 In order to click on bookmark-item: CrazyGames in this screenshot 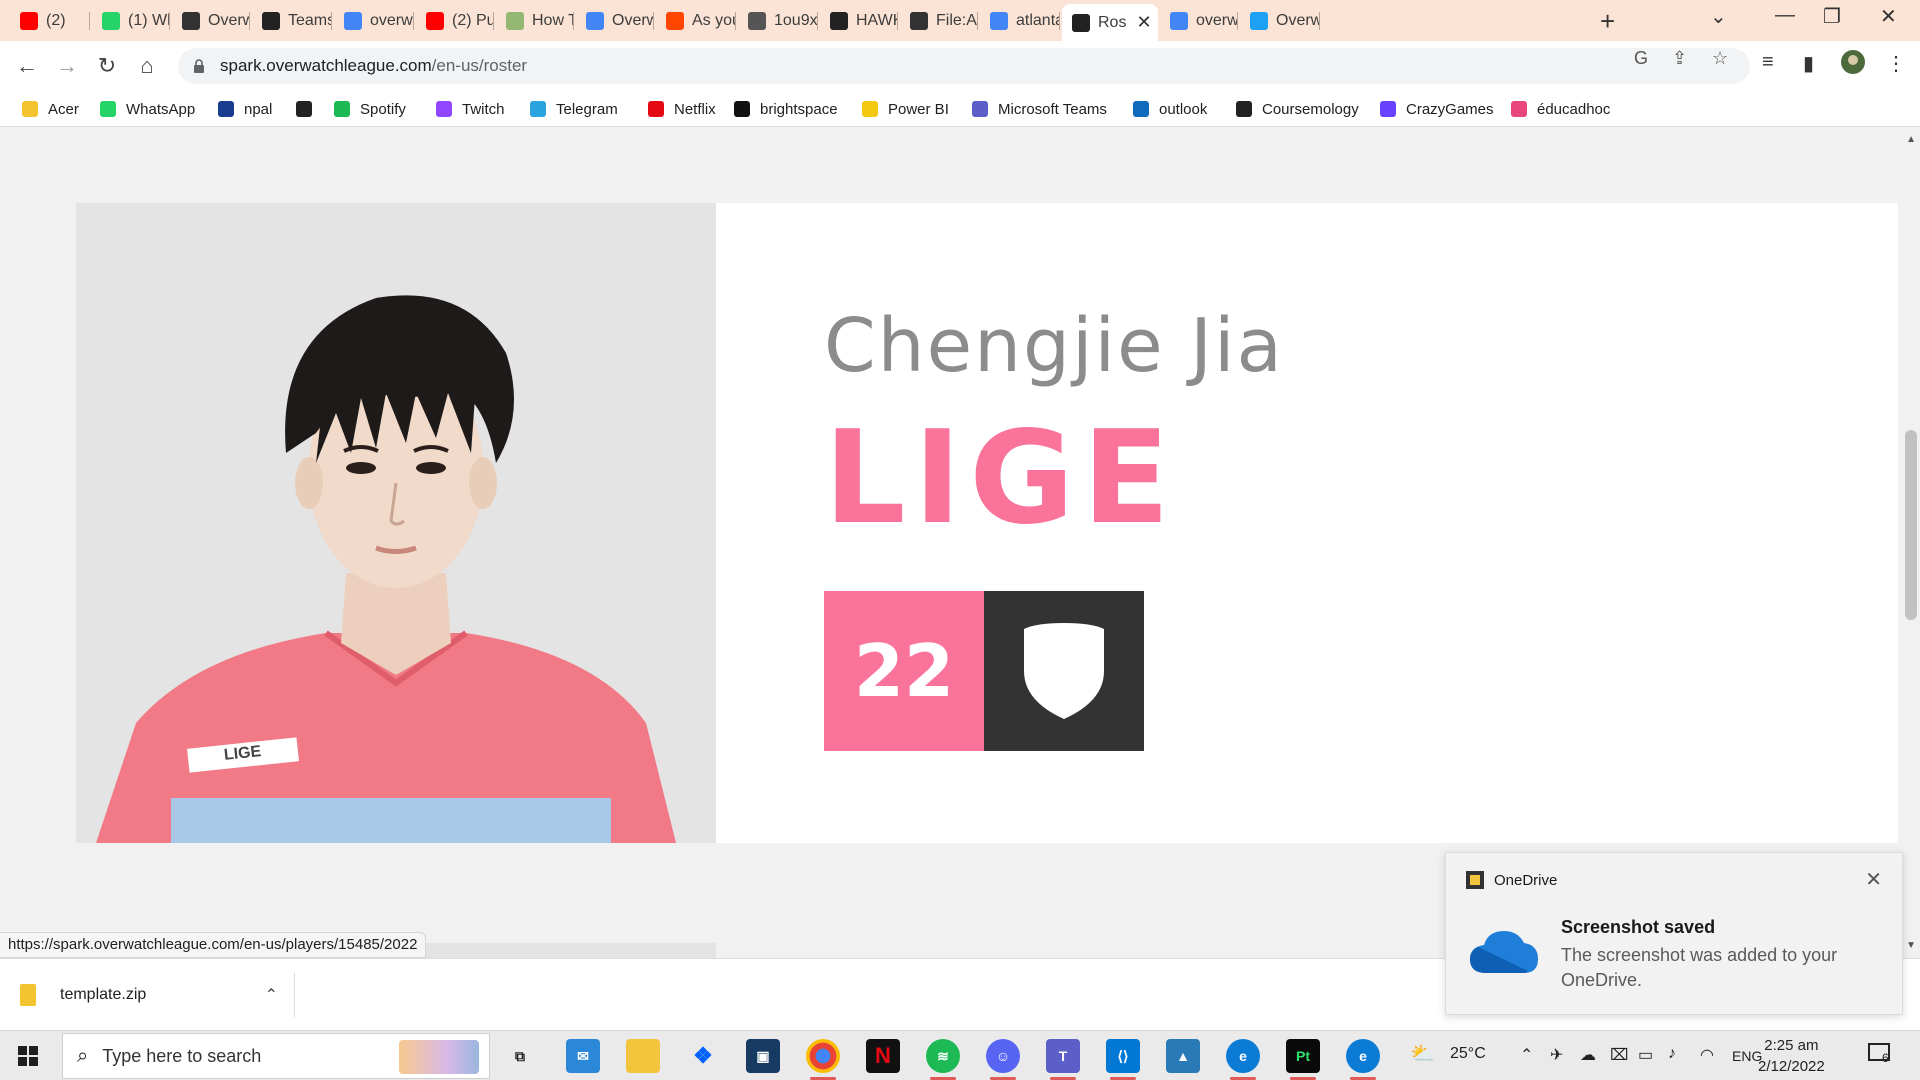, I will do `click(1437, 109)`.